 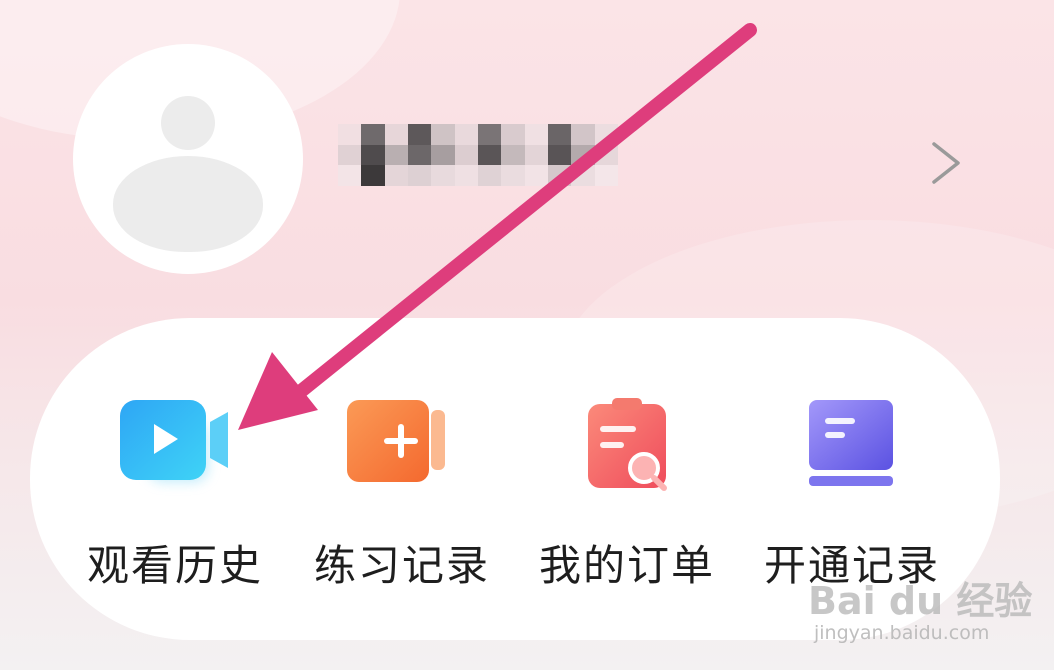 What do you see at coordinates (188, 204) in the screenshot?
I see `avatar-body` at bounding box center [188, 204].